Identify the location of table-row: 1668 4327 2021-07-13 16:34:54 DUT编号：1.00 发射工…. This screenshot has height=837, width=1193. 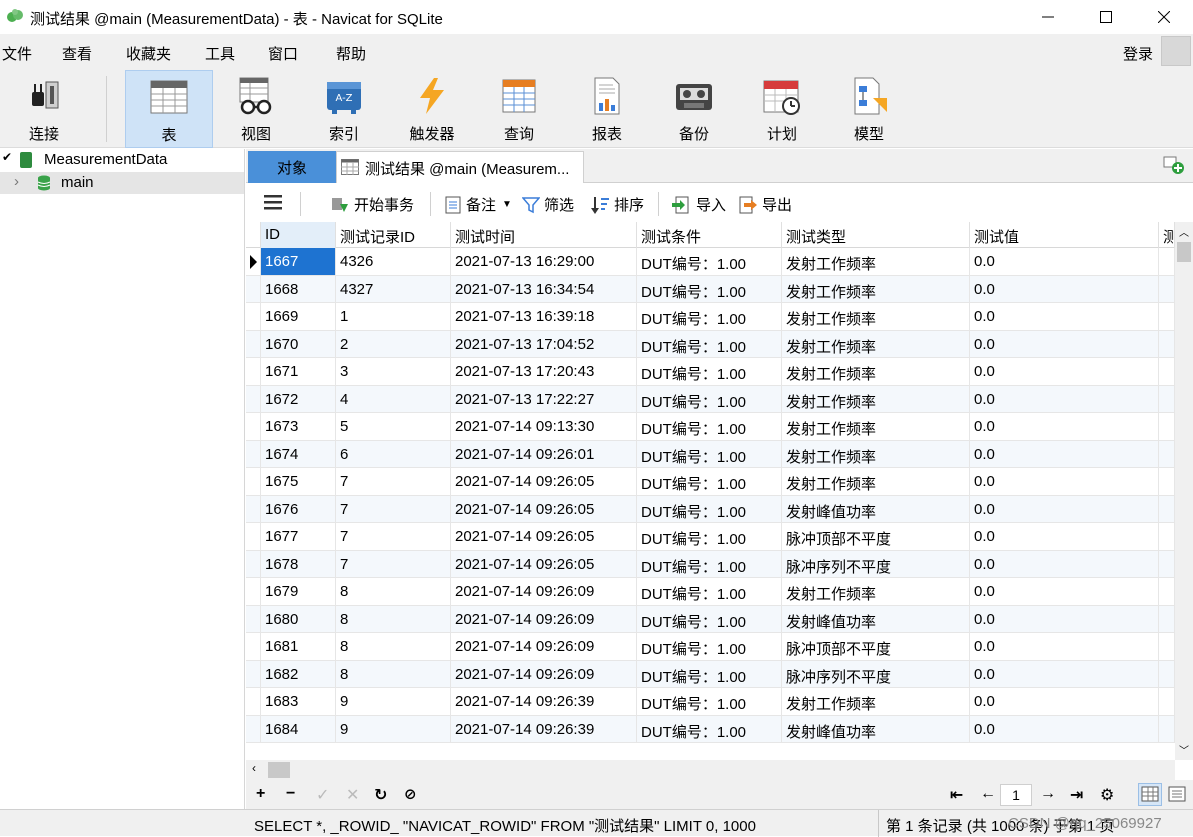
(710, 289).